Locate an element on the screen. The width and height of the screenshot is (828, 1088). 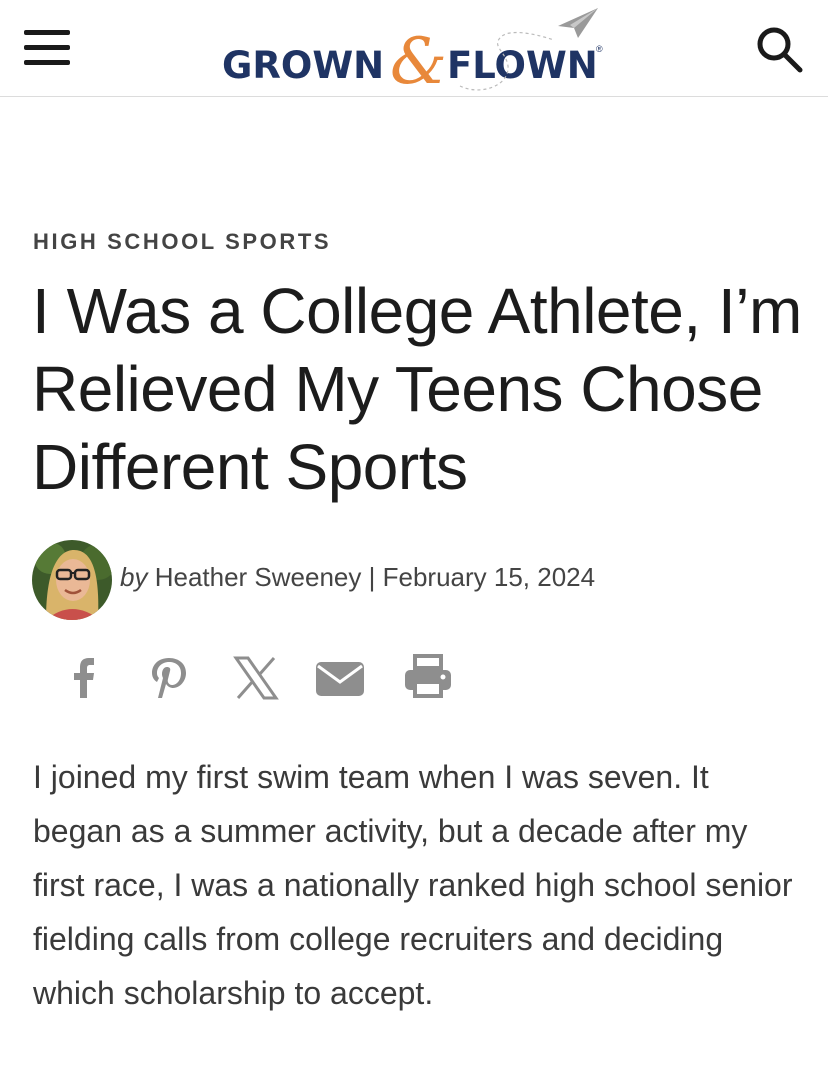
byline-prefix: by is located at coordinates (134, 577).